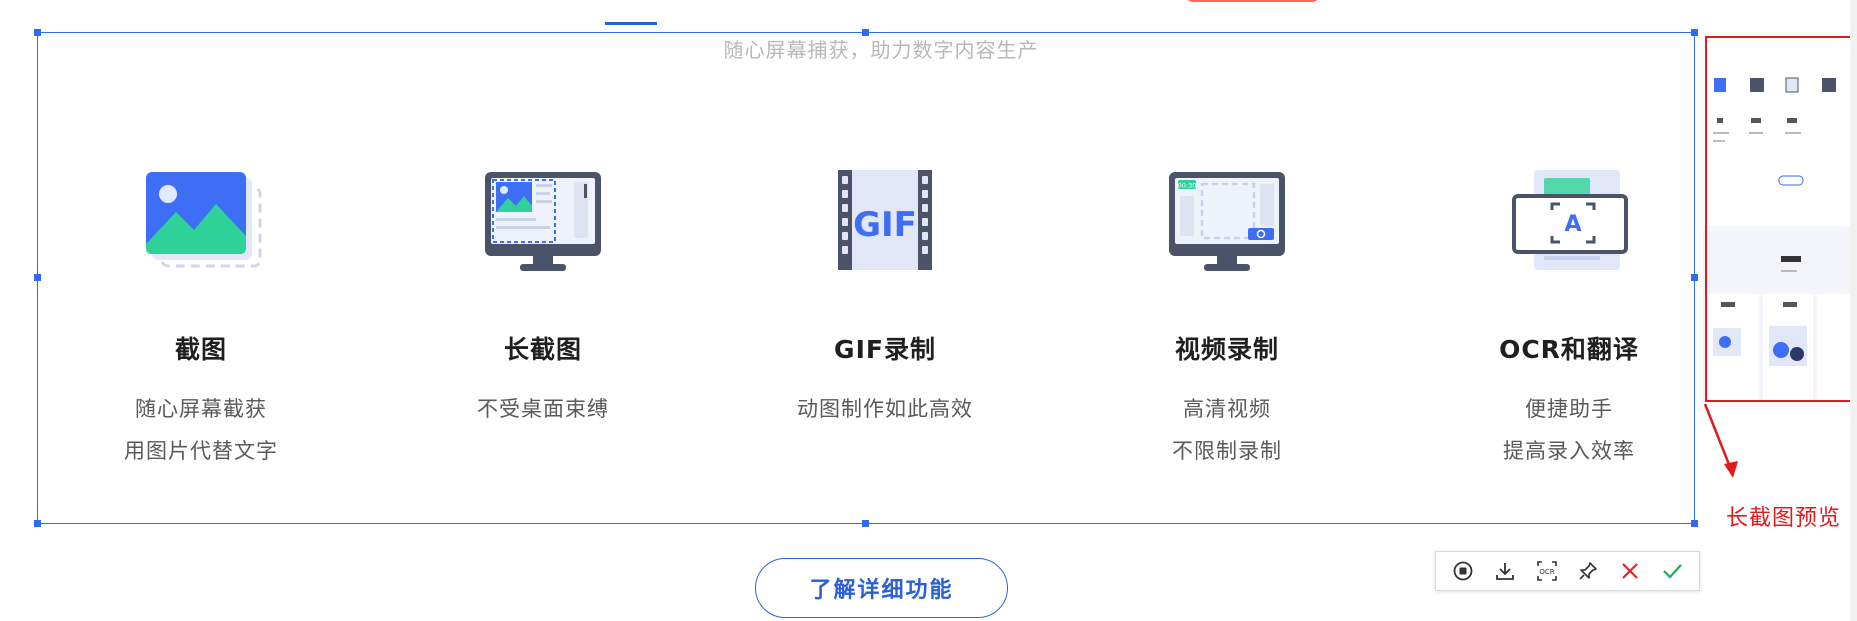 The image size is (1857, 621). I want to click on scrollbar-track, so click(1853, 310).